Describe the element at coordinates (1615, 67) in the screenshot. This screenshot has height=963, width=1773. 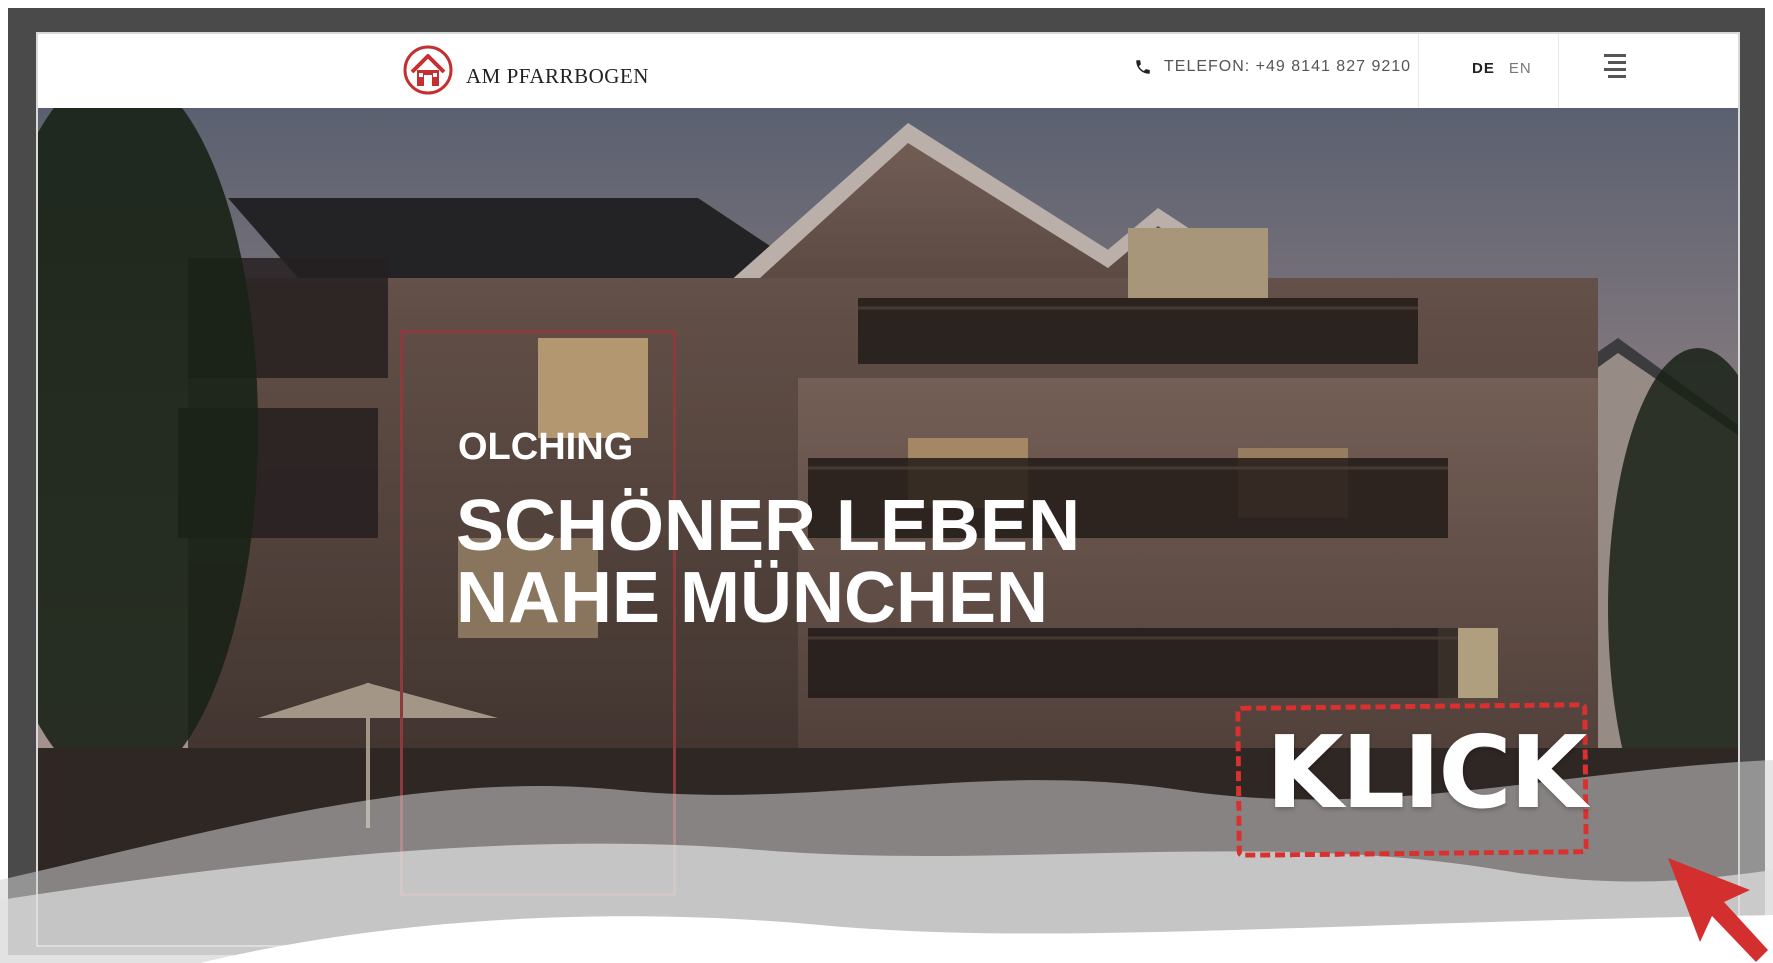
I see `hamburger-menu-icon` at that location.